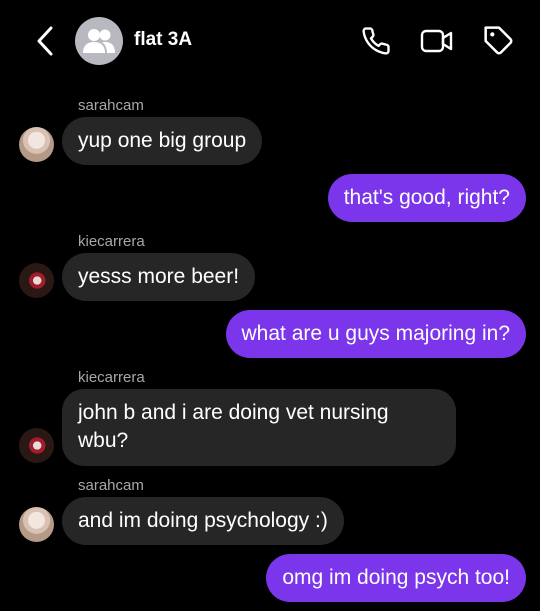 The image size is (540, 611). I want to click on group-avatar-icon, so click(99, 41).